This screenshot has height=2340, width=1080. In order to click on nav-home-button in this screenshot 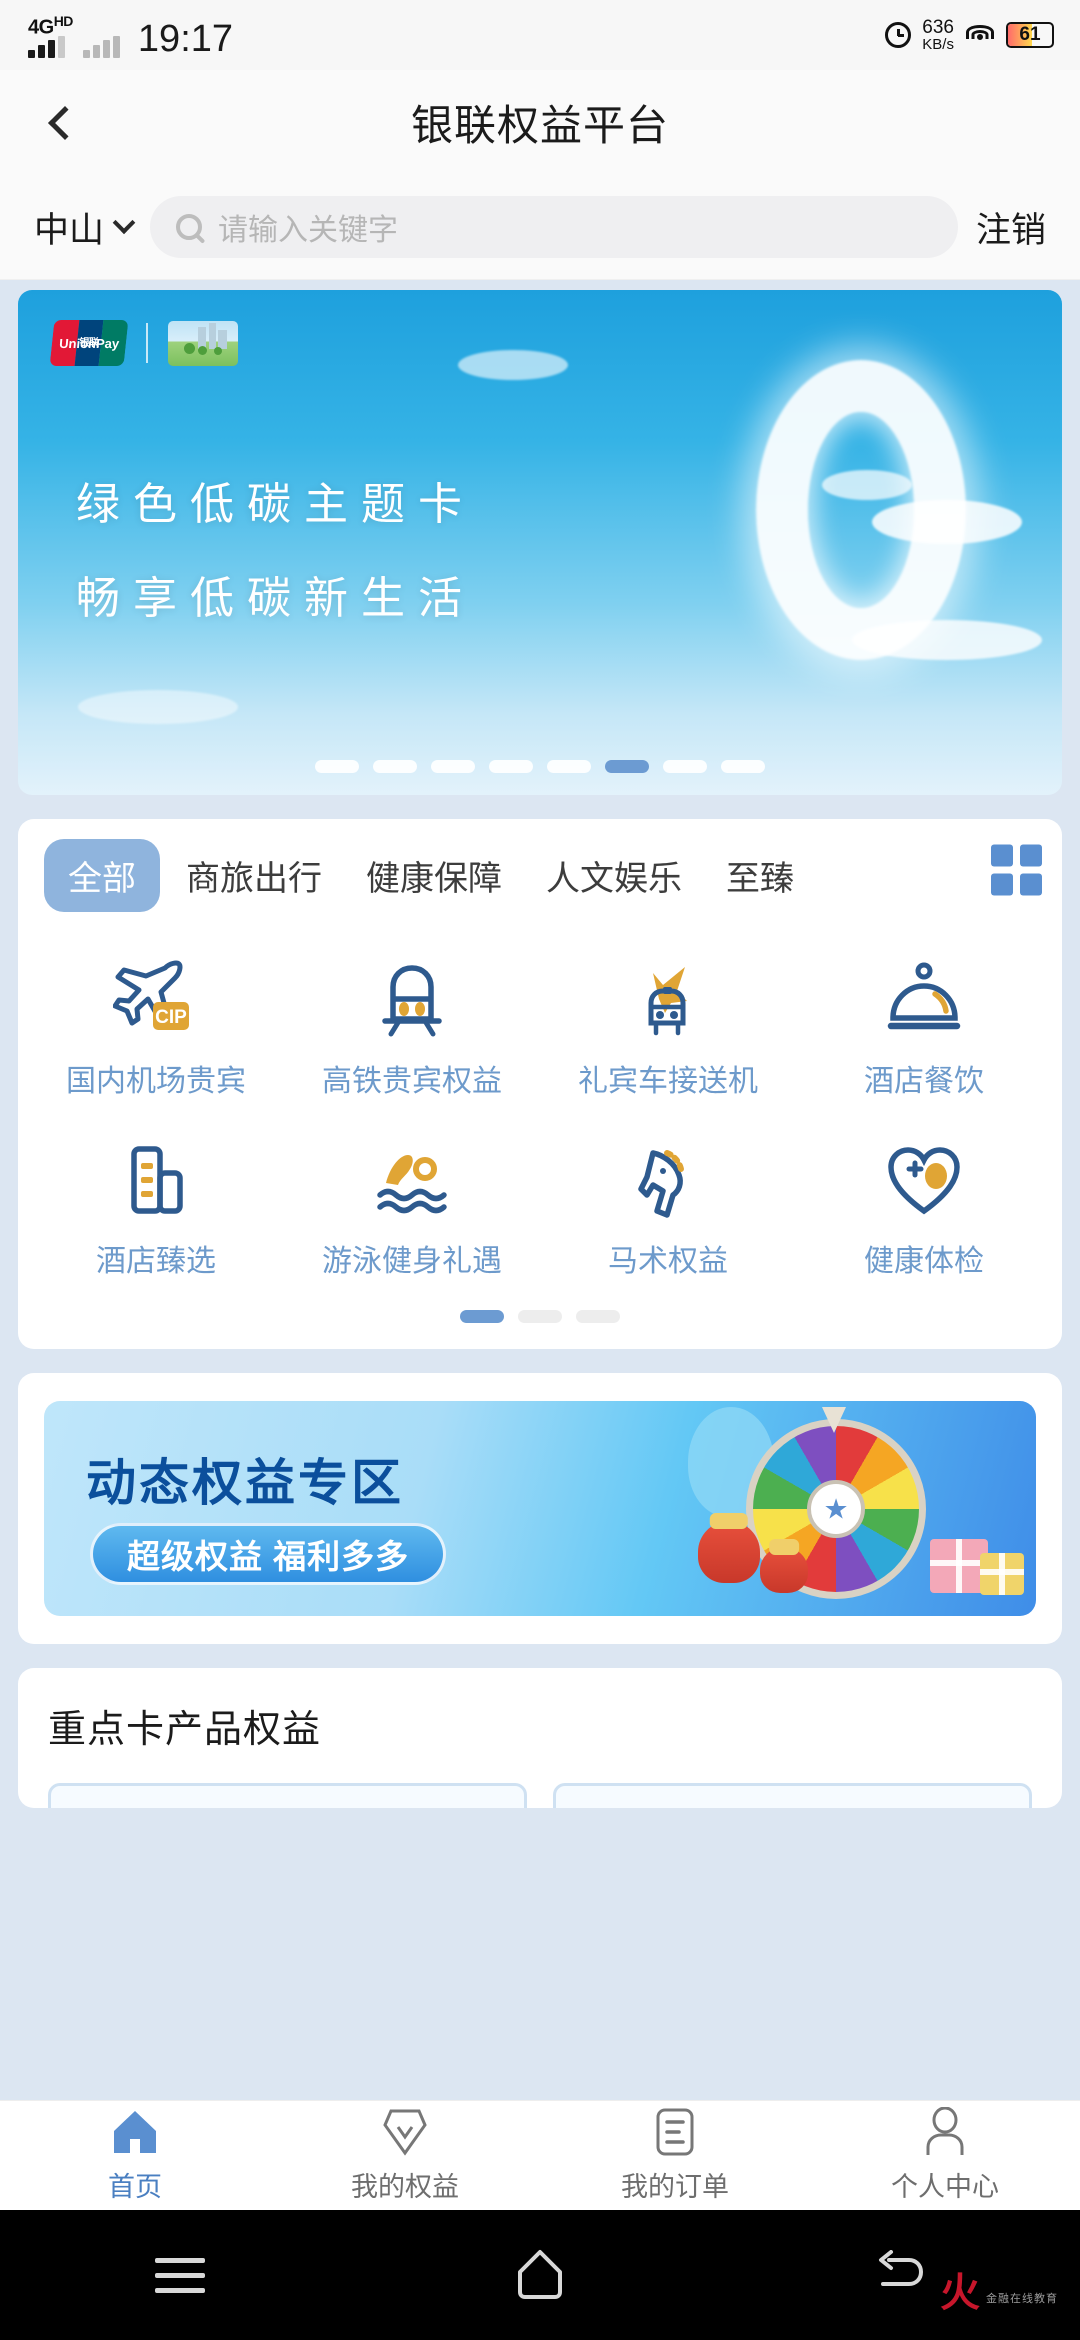, I will do `click(540, 2275)`.